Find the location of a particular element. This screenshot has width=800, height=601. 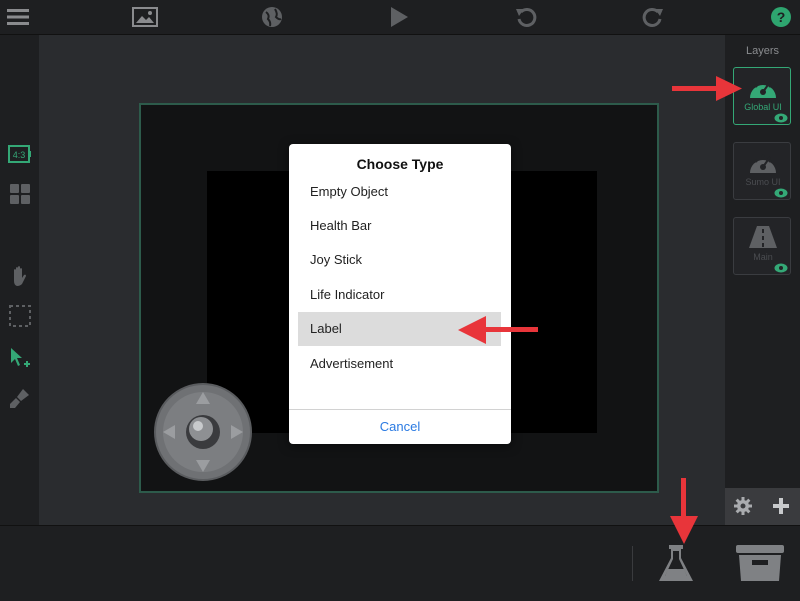

road-icon is located at coordinates (763, 237).